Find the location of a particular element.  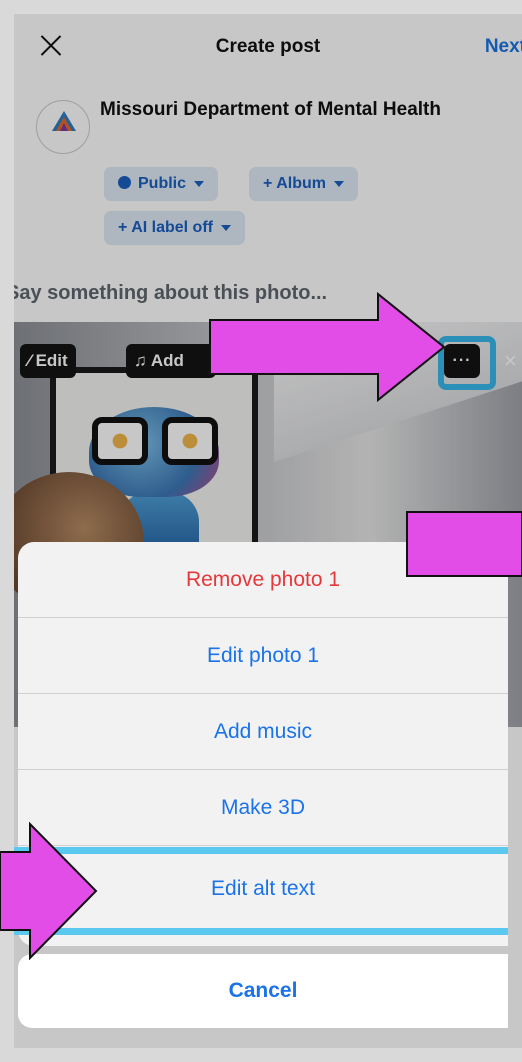

arrow-partial-icon is located at coordinates (464, 544).